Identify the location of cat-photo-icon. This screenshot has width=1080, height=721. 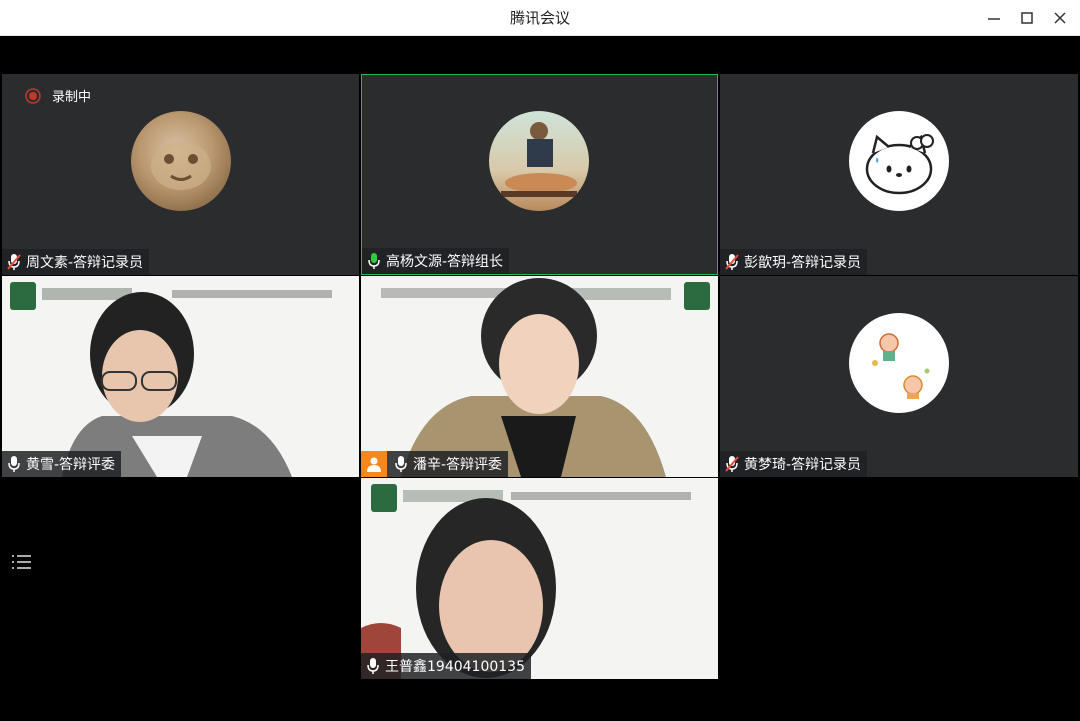
(181, 166).